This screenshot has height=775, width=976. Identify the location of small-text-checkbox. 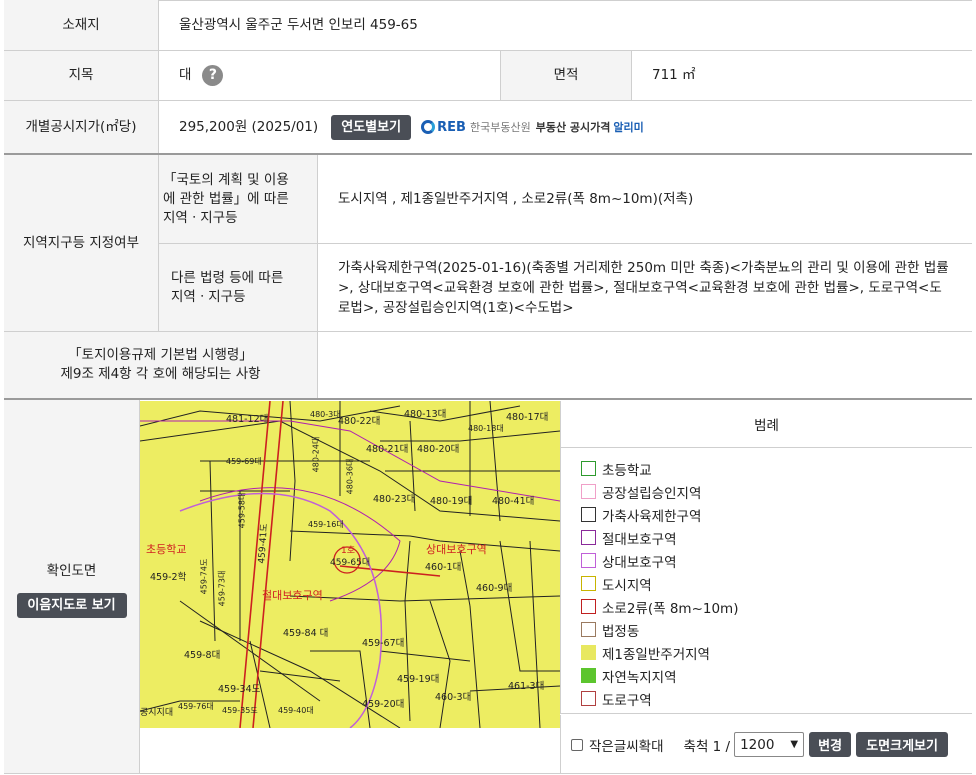
(577, 744).